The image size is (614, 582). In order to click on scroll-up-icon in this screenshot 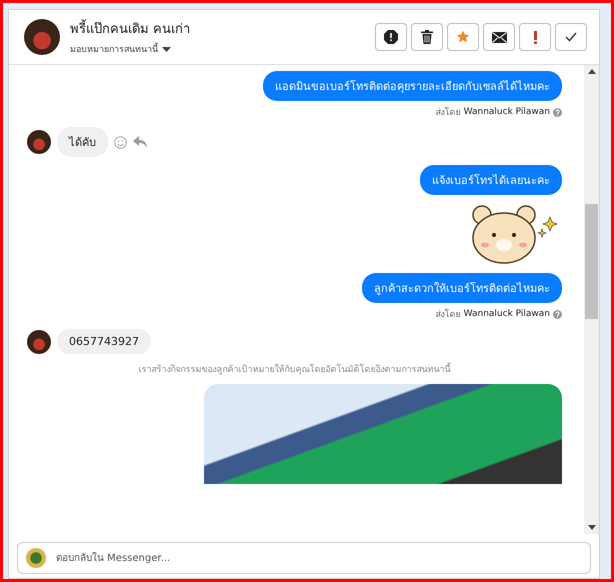, I will do `click(592, 71)`.